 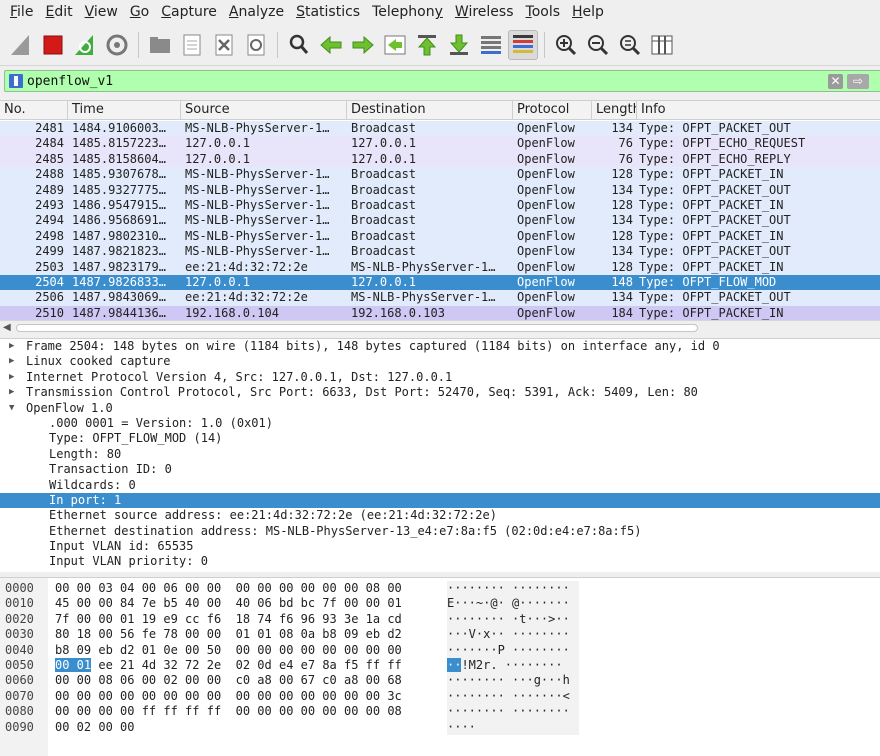 I want to click on menu-help: Help, so click(x=588, y=12).